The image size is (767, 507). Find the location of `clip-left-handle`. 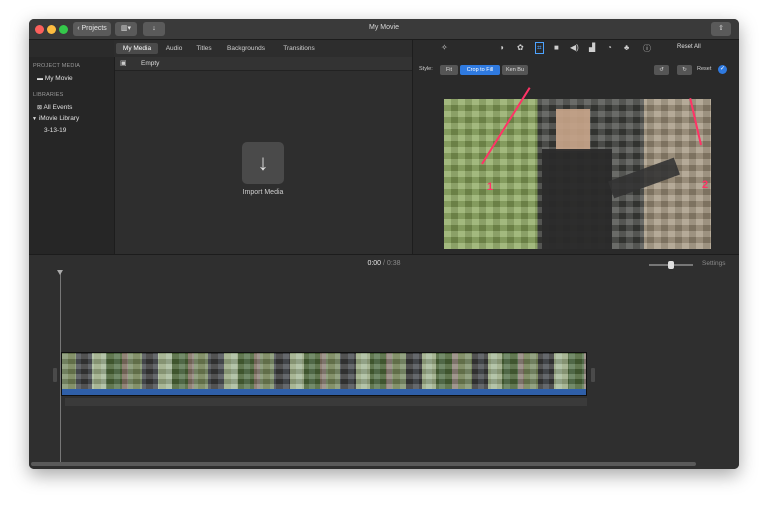

clip-left-handle is located at coordinates (55, 375).